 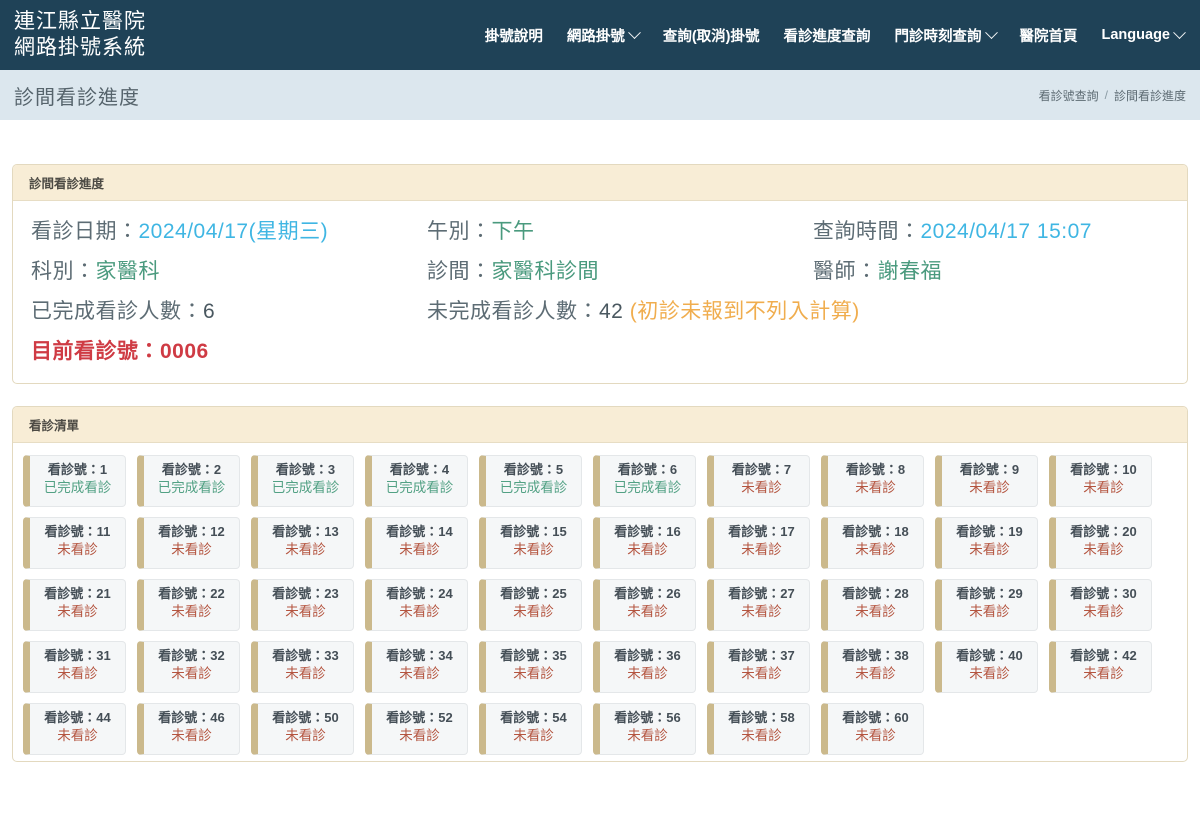 What do you see at coordinates (986, 605) in the screenshot?
I see `visit-number-card: 看診號：29 未看診` at bounding box center [986, 605].